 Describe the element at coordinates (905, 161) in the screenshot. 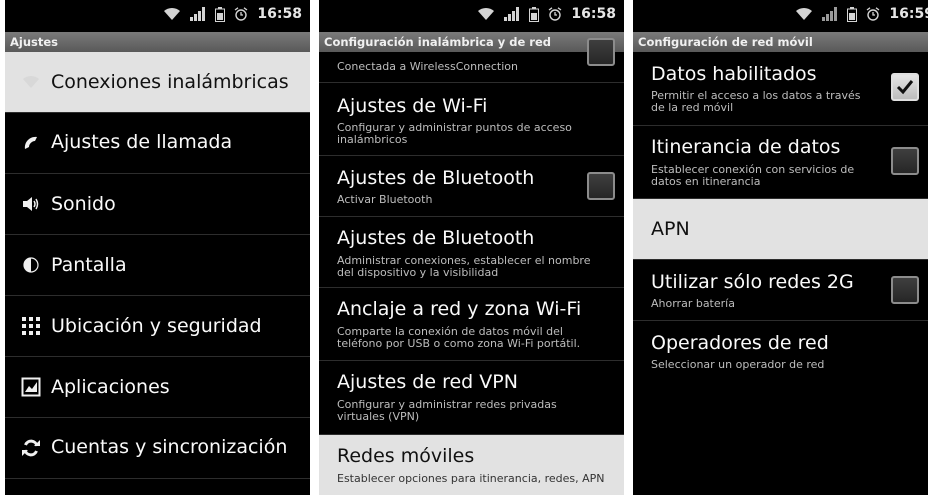

I see `data-roaming-checkbox` at that location.